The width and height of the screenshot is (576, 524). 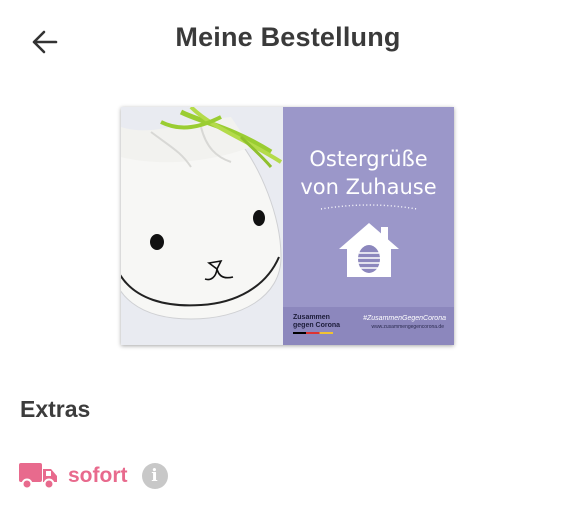 What do you see at coordinates (368, 159) in the screenshot?
I see `card-heading-line1: Ostergrüße` at bounding box center [368, 159].